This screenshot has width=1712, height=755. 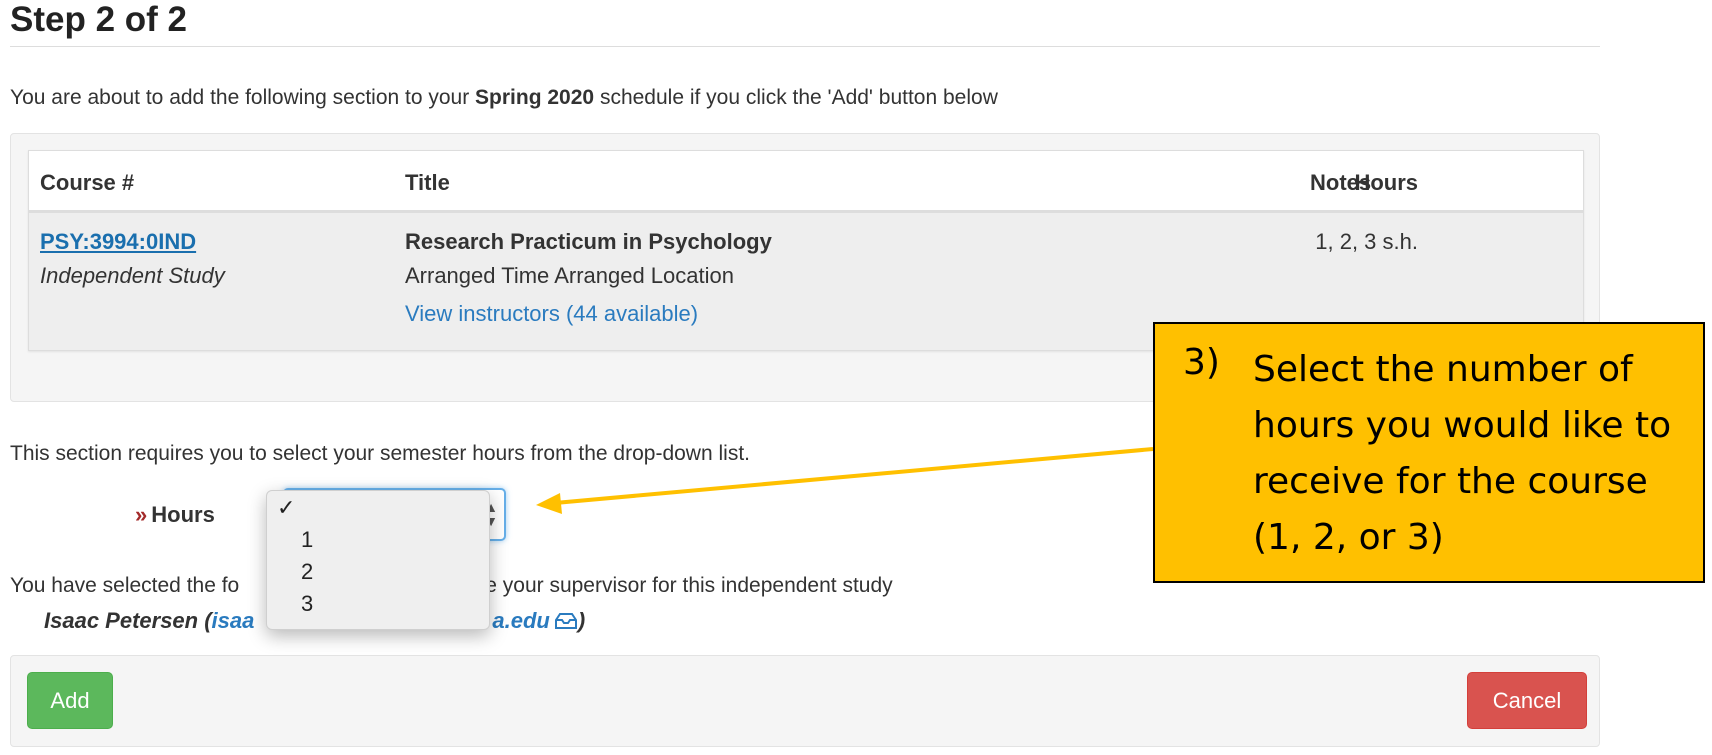 I want to click on supervisor-intro-start: You have selected the fo, so click(x=125, y=585).